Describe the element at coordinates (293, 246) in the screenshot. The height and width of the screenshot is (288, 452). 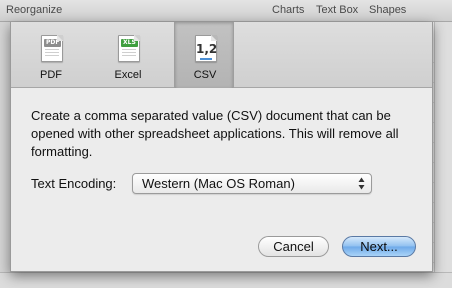
I see `cancel-button: Cancel` at that location.